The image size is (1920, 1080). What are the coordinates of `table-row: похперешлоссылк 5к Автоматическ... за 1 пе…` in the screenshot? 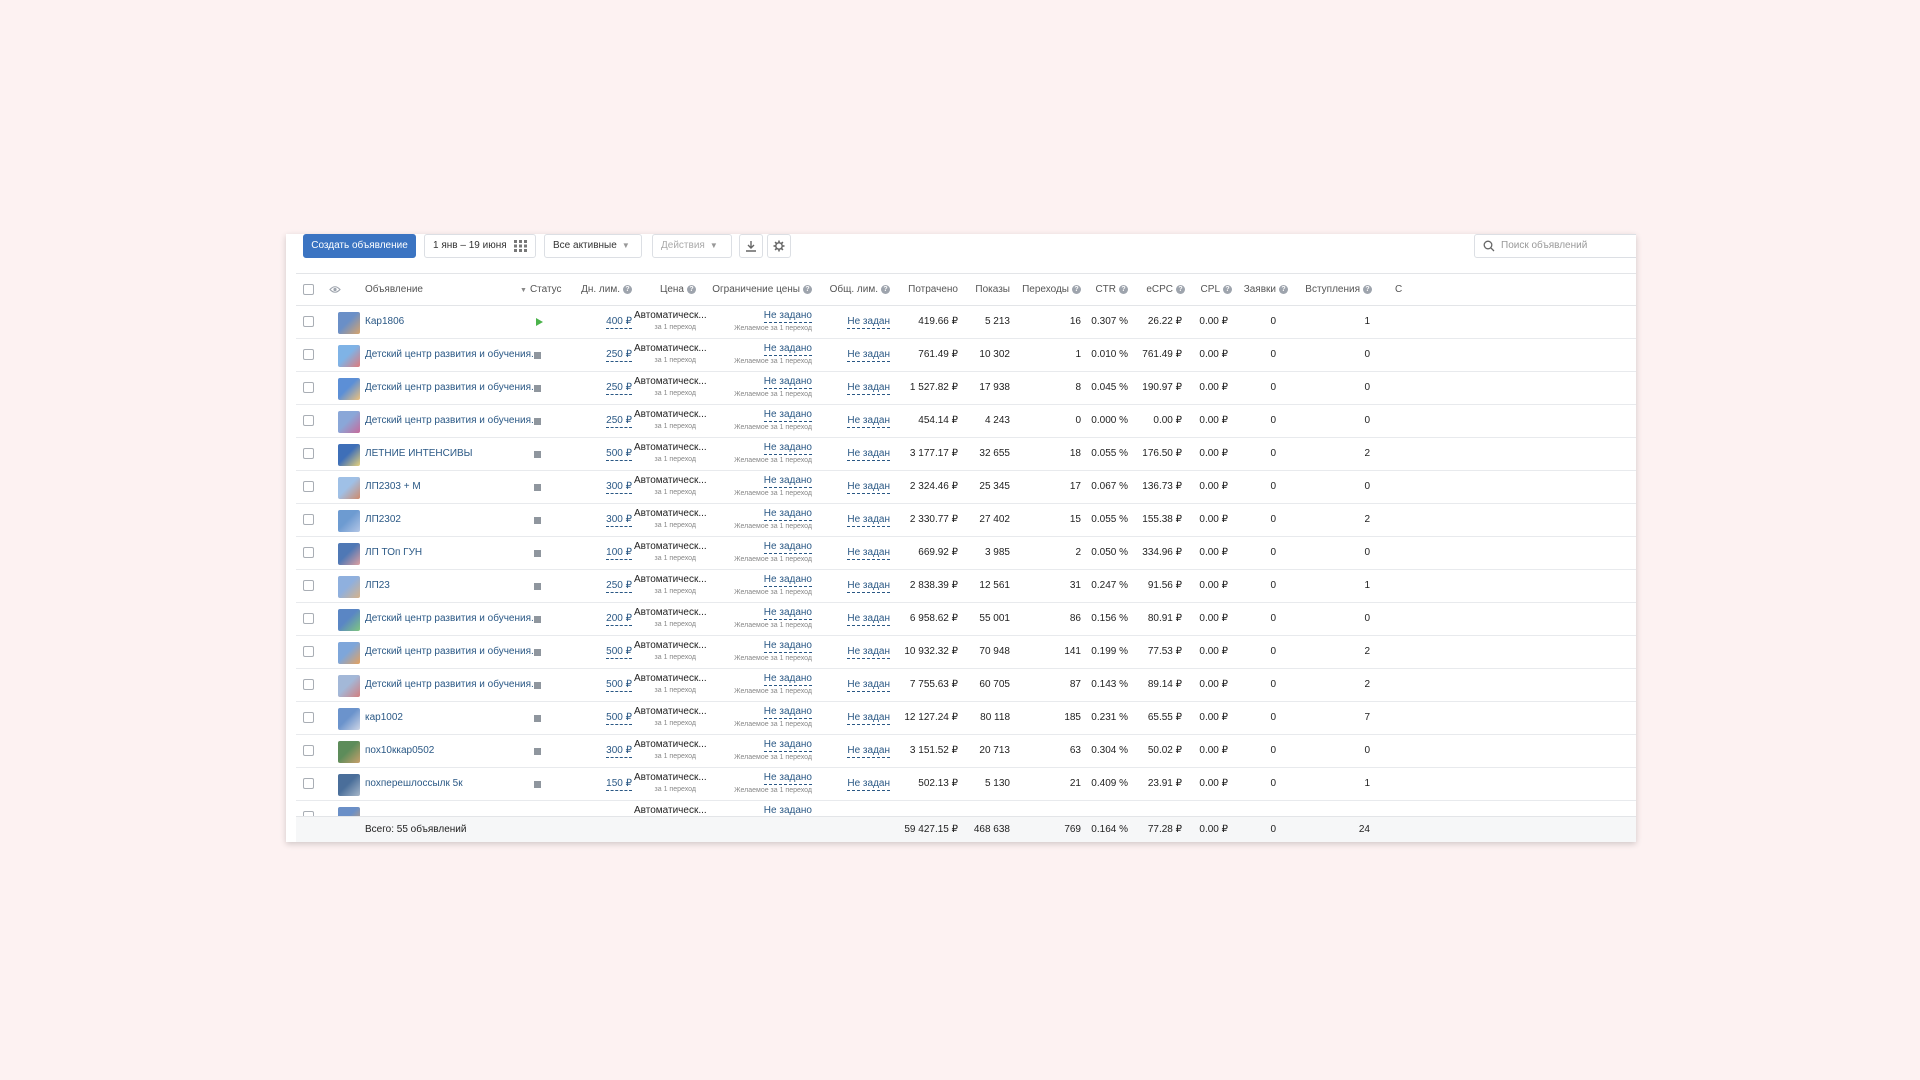 It's located at (966, 784).